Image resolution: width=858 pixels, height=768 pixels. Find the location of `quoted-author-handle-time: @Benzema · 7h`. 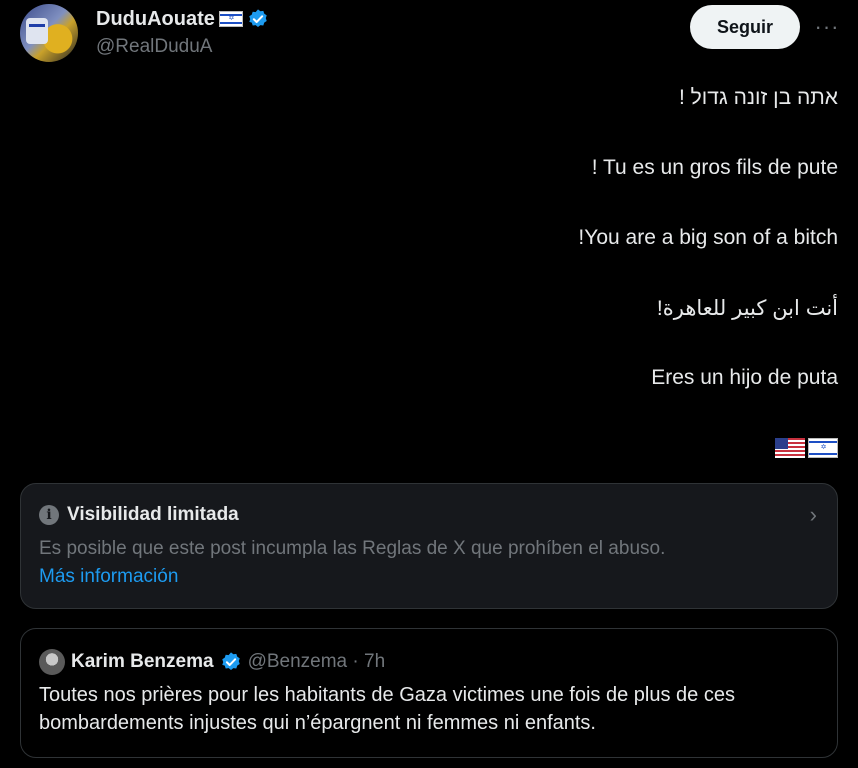

quoted-author-handle-time: @Benzema · 7h is located at coordinates (317, 662).